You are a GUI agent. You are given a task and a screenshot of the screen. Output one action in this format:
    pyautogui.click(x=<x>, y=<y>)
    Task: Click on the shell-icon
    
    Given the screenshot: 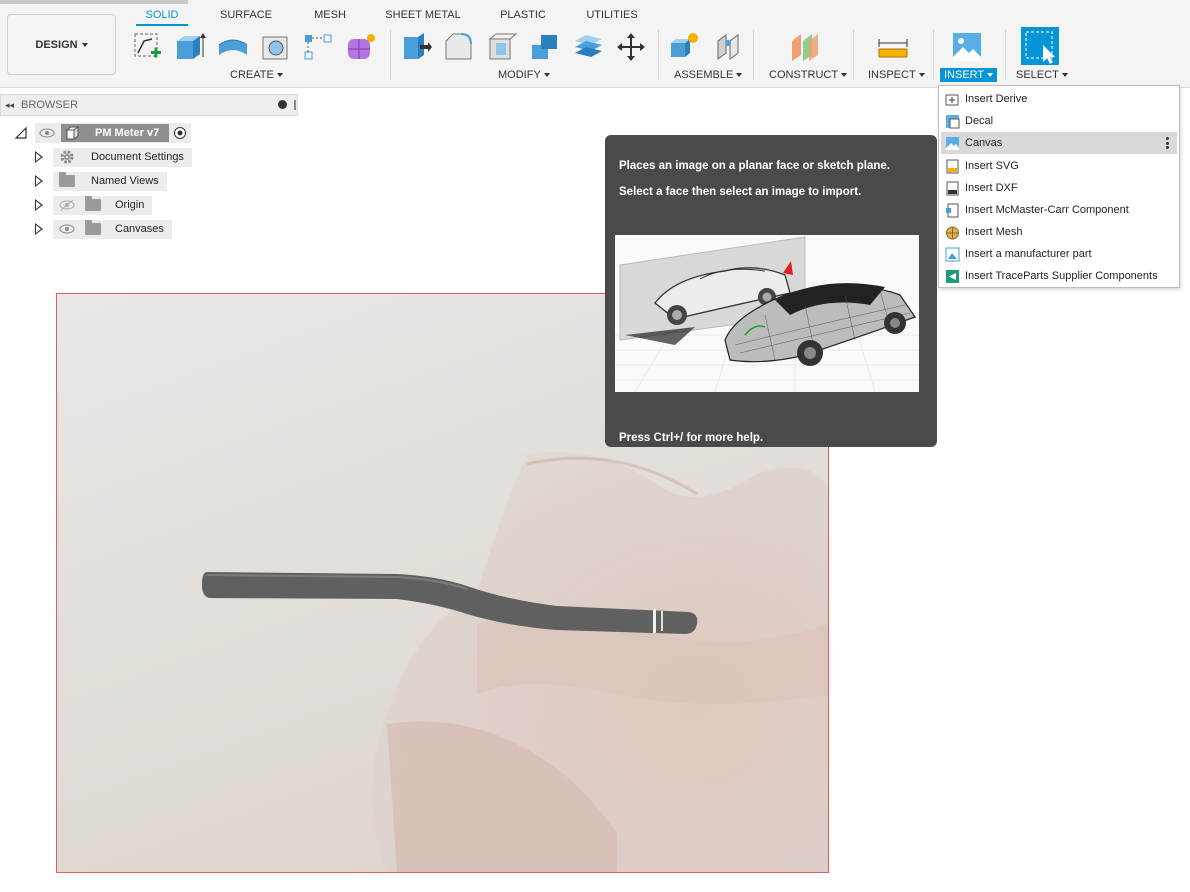 What is the action you would take?
    pyautogui.click(x=503, y=46)
    